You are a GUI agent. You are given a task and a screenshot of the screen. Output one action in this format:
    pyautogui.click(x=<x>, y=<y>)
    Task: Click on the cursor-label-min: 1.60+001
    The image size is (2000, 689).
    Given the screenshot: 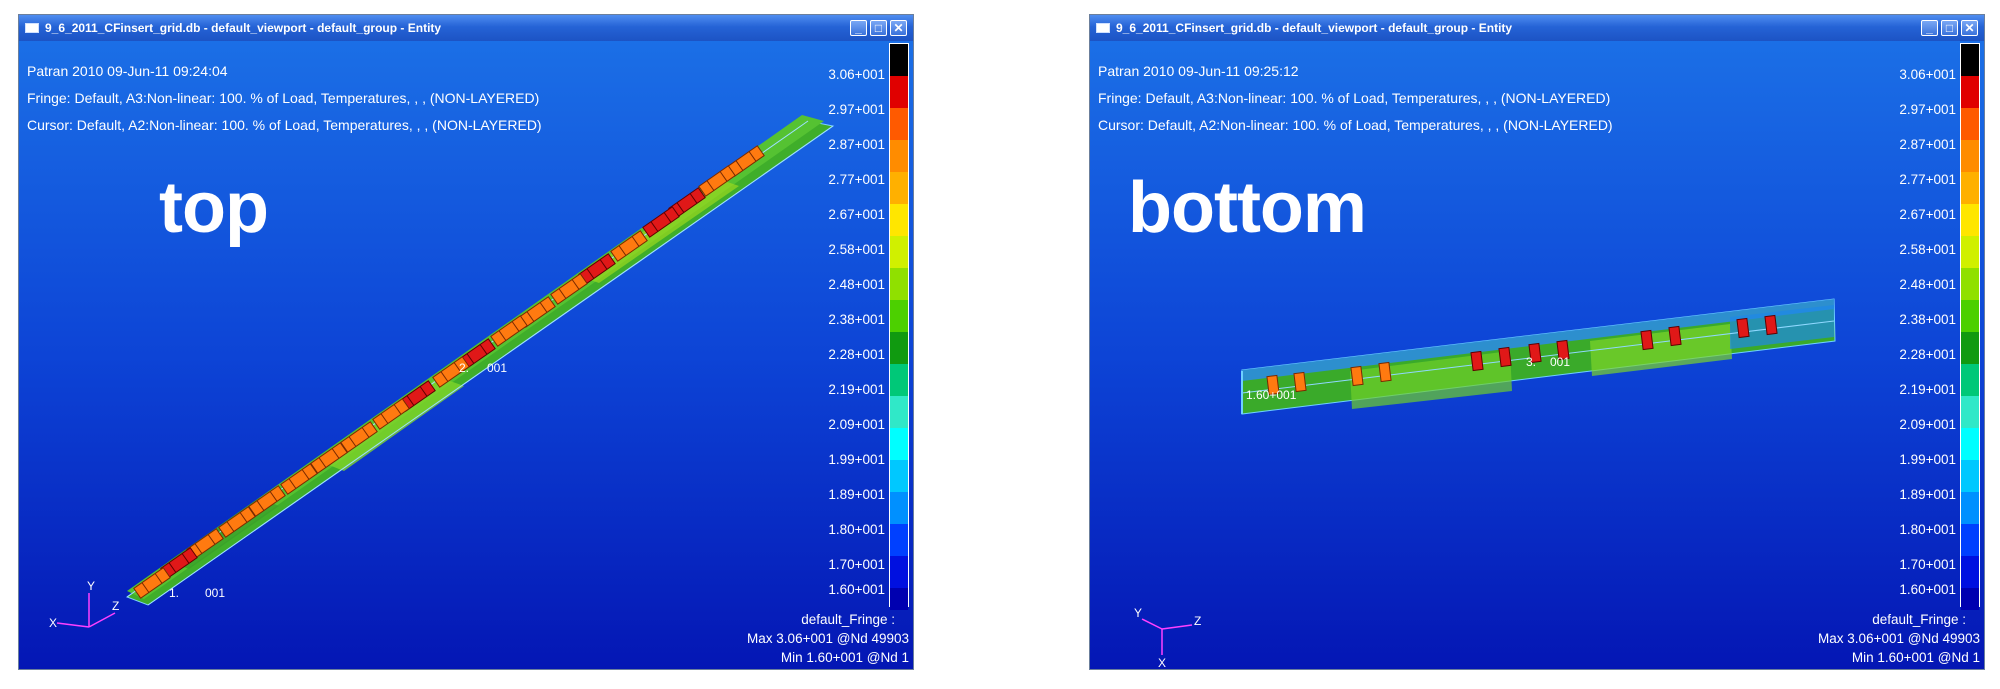 What is the action you would take?
    pyautogui.click(x=1271, y=395)
    